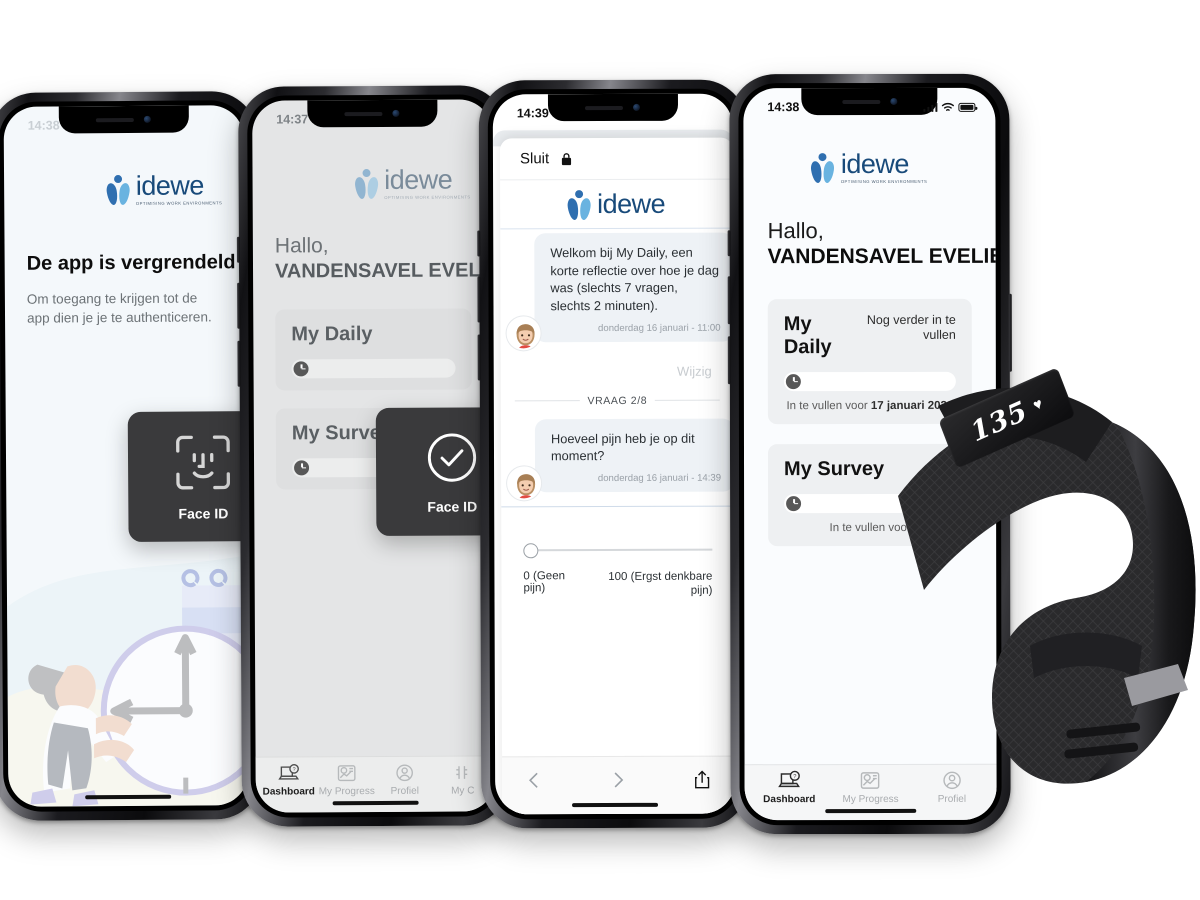 This screenshot has width=1200, height=900. What do you see at coordinates (729, 243) in the screenshot?
I see `phone4-mute-button` at bounding box center [729, 243].